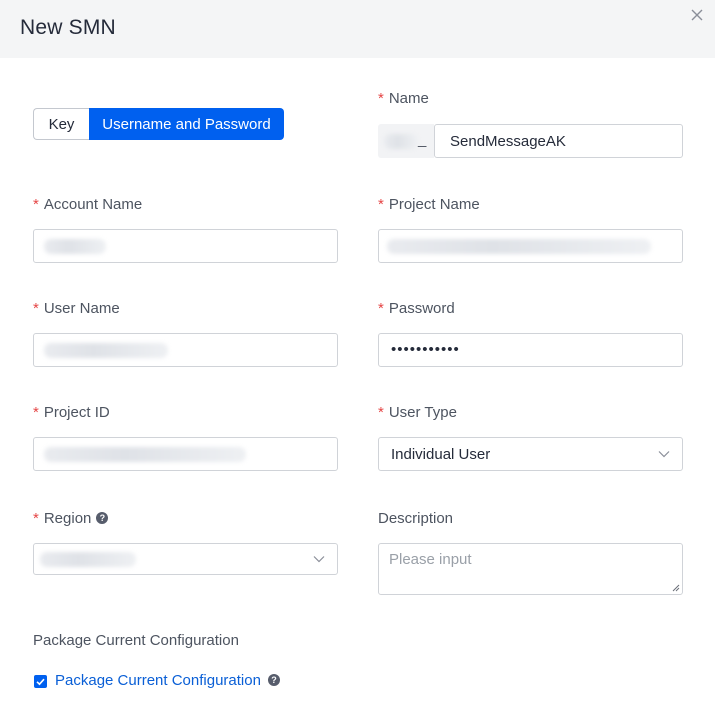 The image size is (715, 709). Describe the element at coordinates (425, 349) in the screenshot. I see `password-masked-value: •••••••••••` at that location.